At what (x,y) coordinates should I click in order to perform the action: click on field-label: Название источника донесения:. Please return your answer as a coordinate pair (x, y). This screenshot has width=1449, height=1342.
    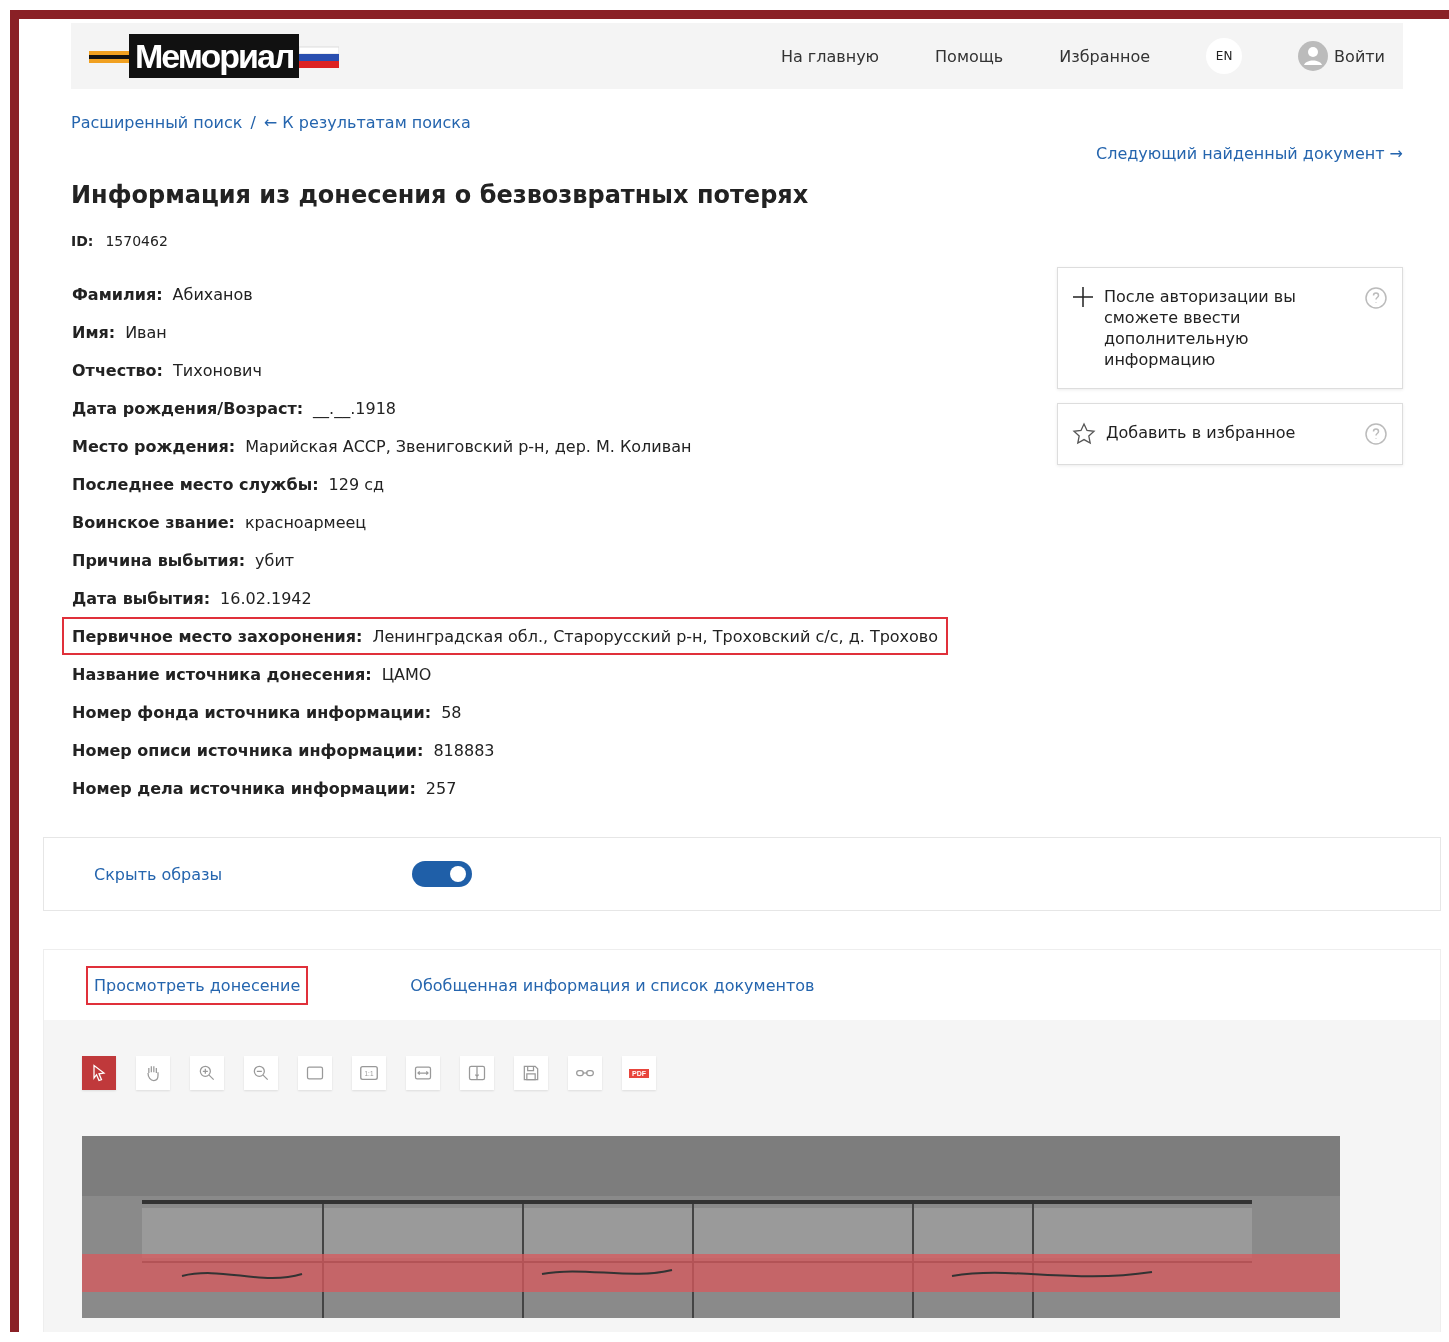
    Looking at the image, I should click on (222, 674).